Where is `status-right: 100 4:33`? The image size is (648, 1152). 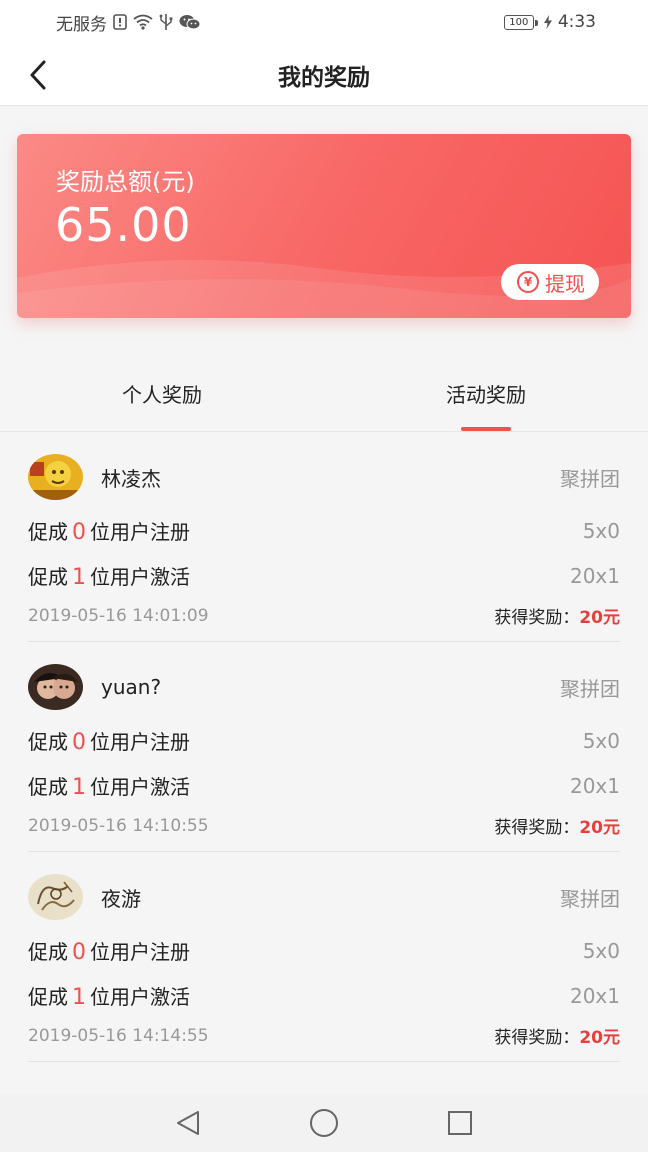 status-right: 100 4:33 is located at coordinates (549, 22).